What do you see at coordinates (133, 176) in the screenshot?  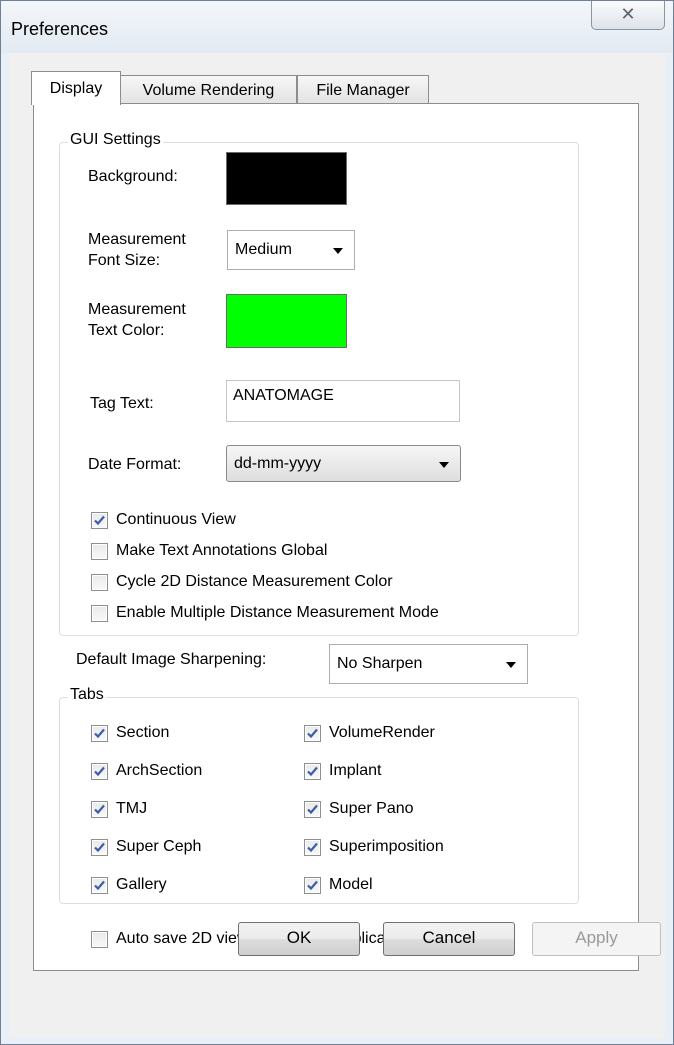 I see `background-label: Background:` at bounding box center [133, 176].